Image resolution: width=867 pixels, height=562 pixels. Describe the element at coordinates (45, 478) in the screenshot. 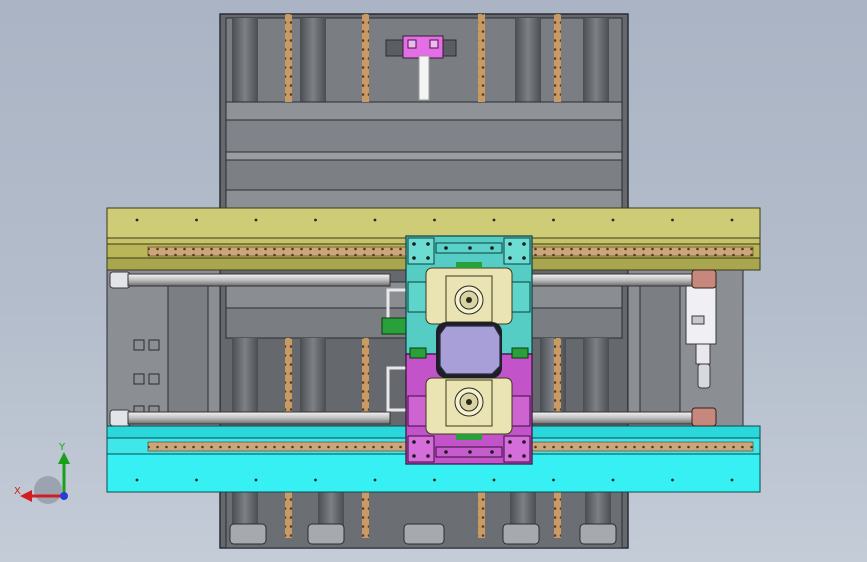

I see `triad-graphic` at that location.